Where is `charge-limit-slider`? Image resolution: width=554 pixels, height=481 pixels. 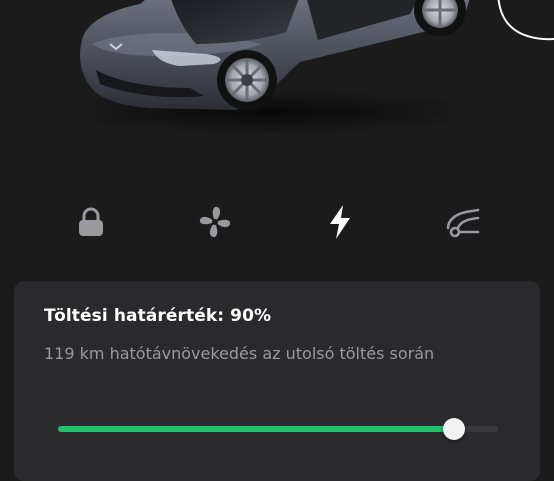 charge-limit-slider is located at coordinates (278, 429).